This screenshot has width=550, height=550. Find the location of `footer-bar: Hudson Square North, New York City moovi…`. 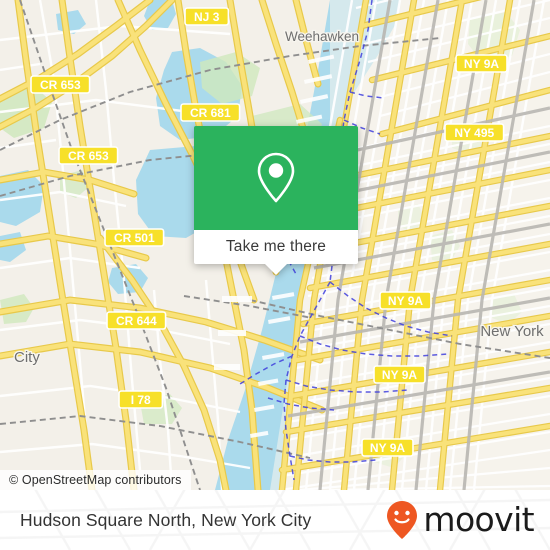

footer-bar: Hudson Square North, New York City moovi… is located at coordinates (275, 520).